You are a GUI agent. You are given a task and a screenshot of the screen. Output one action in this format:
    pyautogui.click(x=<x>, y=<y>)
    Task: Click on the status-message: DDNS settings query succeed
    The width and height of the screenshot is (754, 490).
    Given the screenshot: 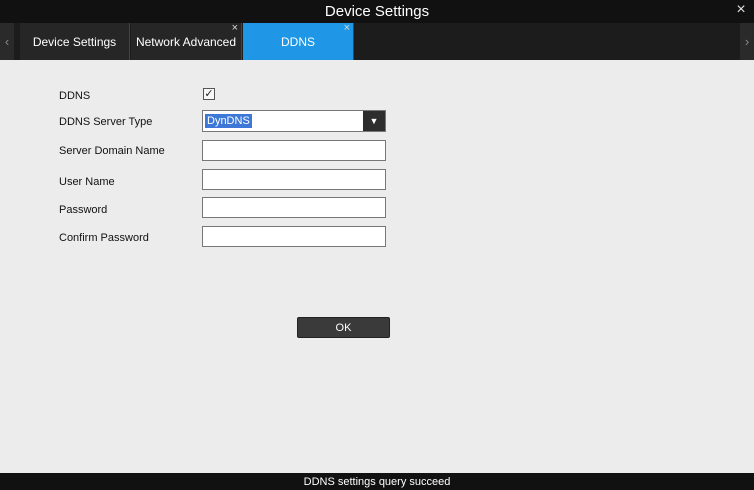 What is the action you would take?
    pyautogui.click(x=377, y=481)
    